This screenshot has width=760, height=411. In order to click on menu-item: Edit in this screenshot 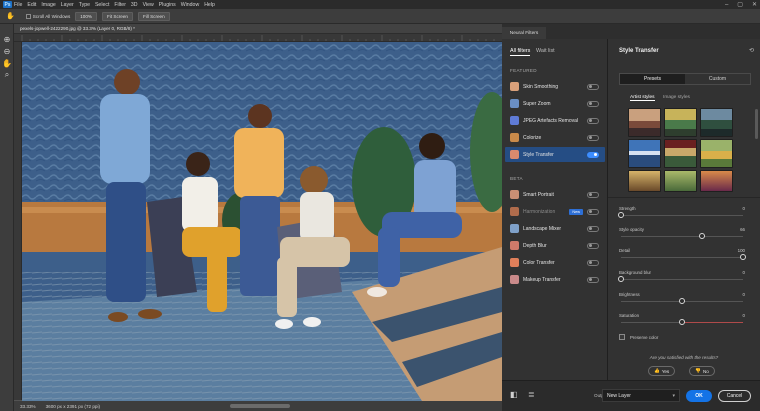, I will do `click(31, 5)`.